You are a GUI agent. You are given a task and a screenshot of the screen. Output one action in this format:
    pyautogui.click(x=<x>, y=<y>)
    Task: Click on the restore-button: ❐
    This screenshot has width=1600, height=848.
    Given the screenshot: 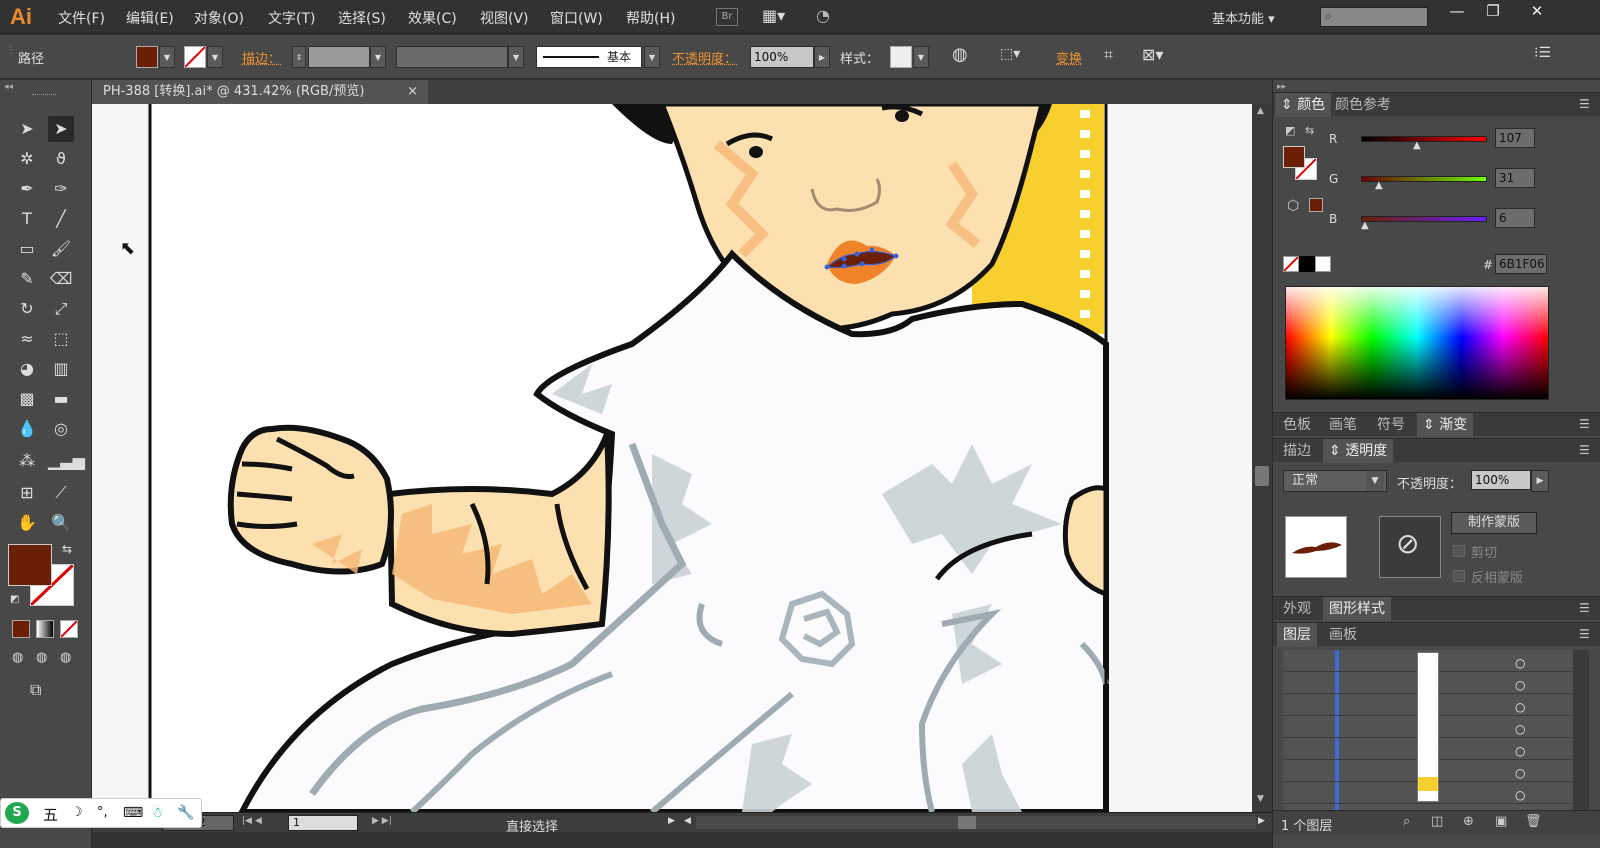 What is the action you would take?
    pyautogui.click(x=1493, y=13)
    